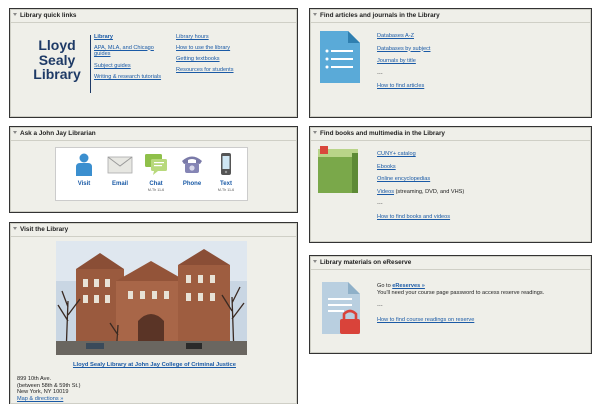  Describe the element at coordinates (153, 134) in the screenshot. I see `panel-header: Ask a John Jay Librarian` at that location.